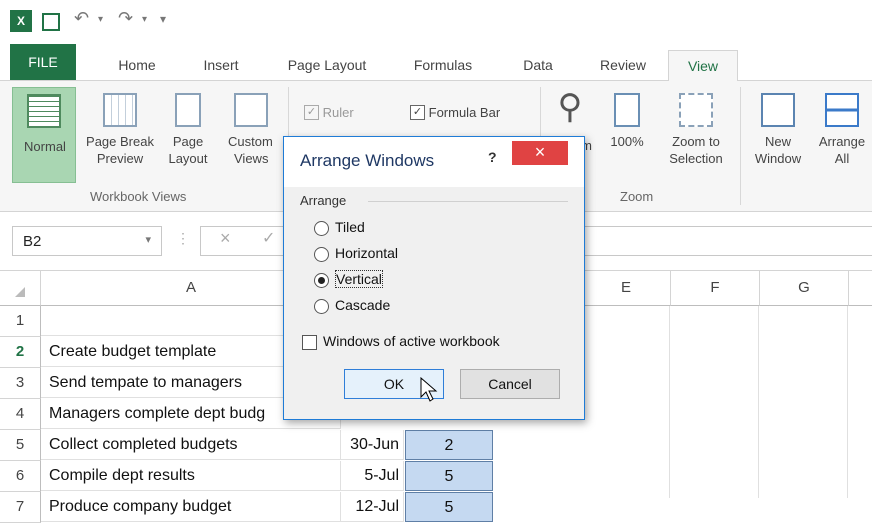 This screenshot has height=523, width=872. Describe the element at coordinates (842, 158) in the screenshot. I see `arrange-all-label-2: All` at that location.